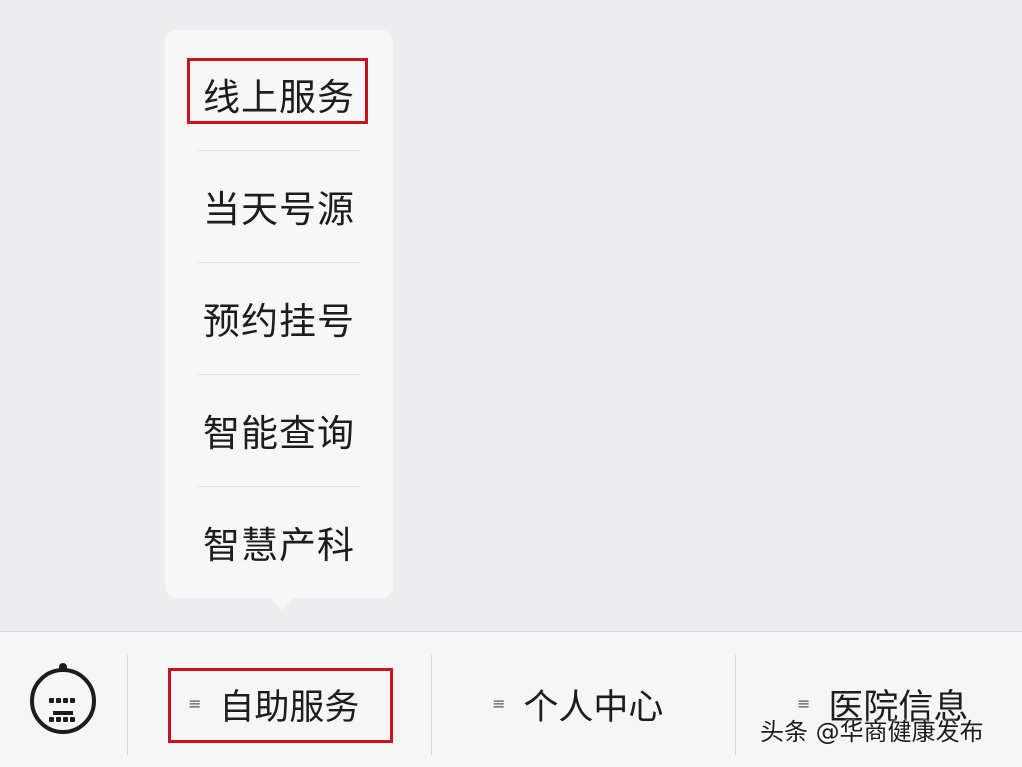  I want to click on menu-item-label: 智慧产科, so click(279, 545).